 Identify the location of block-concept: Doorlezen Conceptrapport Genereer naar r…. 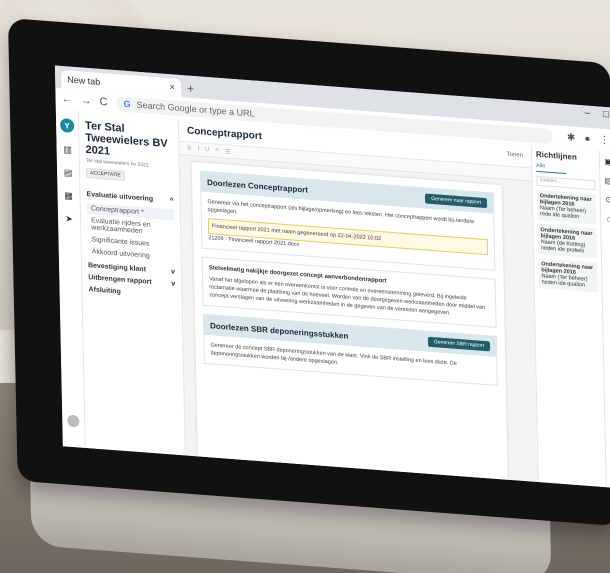
(347, 220).